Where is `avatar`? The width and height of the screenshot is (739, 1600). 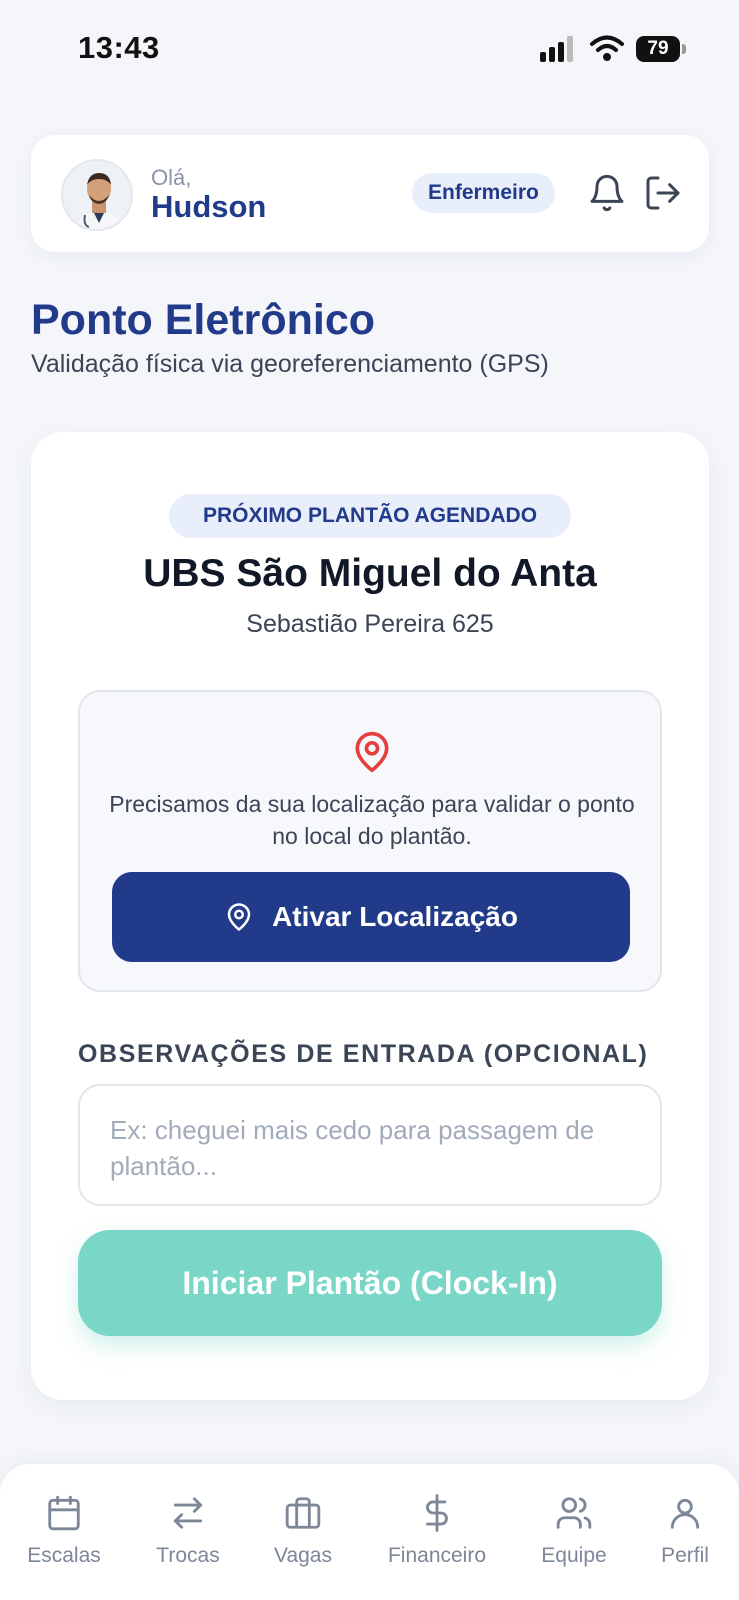
avatar is located at coordinates (97, 195).